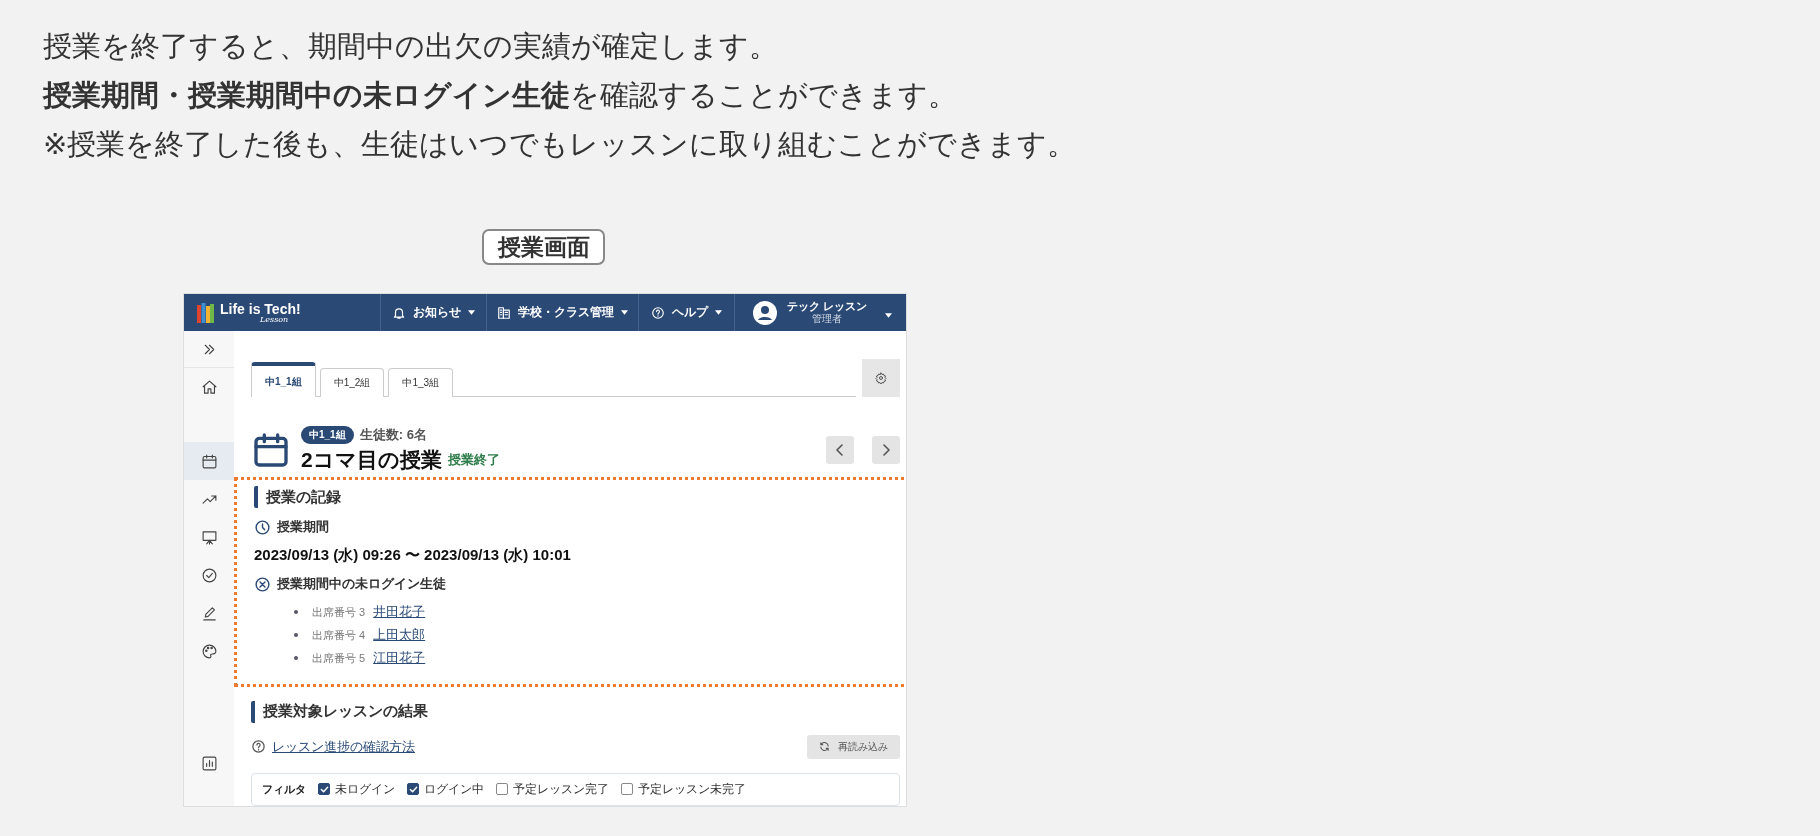 This screenshot has width=1820, height=836. I want to click on attendance-number: 出席番号 3, so click(339, 612).